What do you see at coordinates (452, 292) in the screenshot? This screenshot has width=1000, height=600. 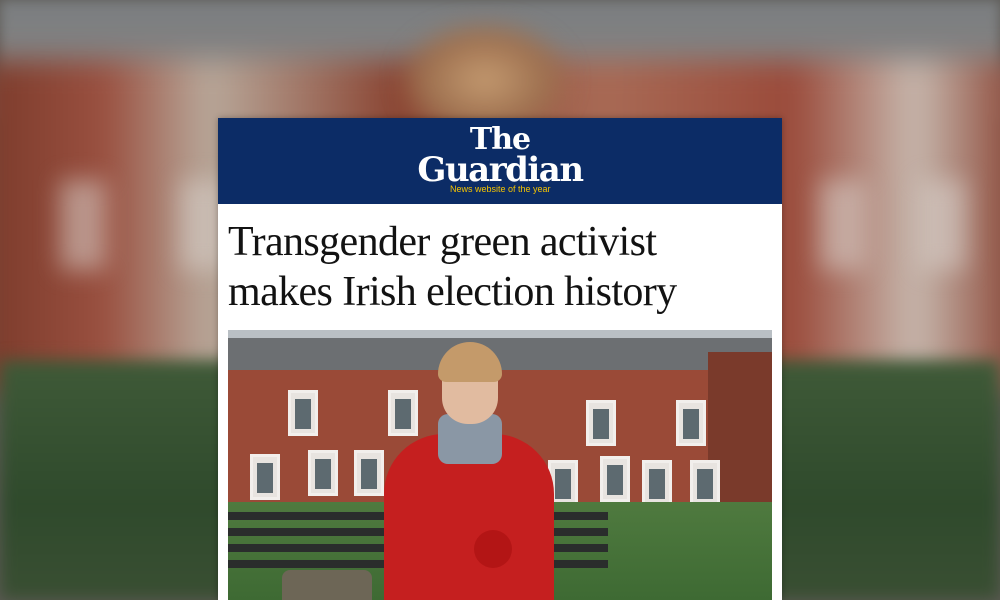 I see `headline-line-2: makes Irish election history` at bounding box center [452, 292].